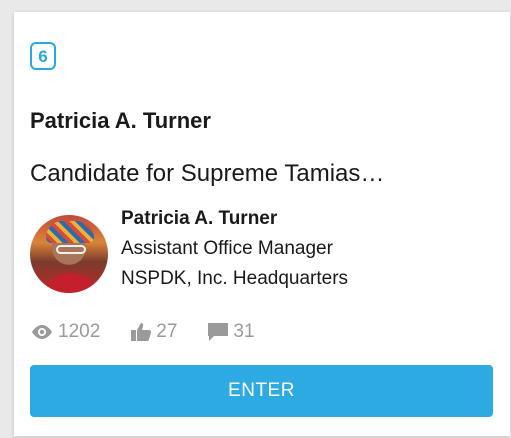 The image size is (511, 438). Describe the element at coordinates (79, 331) in the screenshot. I see `views-count: 1202` at that location.